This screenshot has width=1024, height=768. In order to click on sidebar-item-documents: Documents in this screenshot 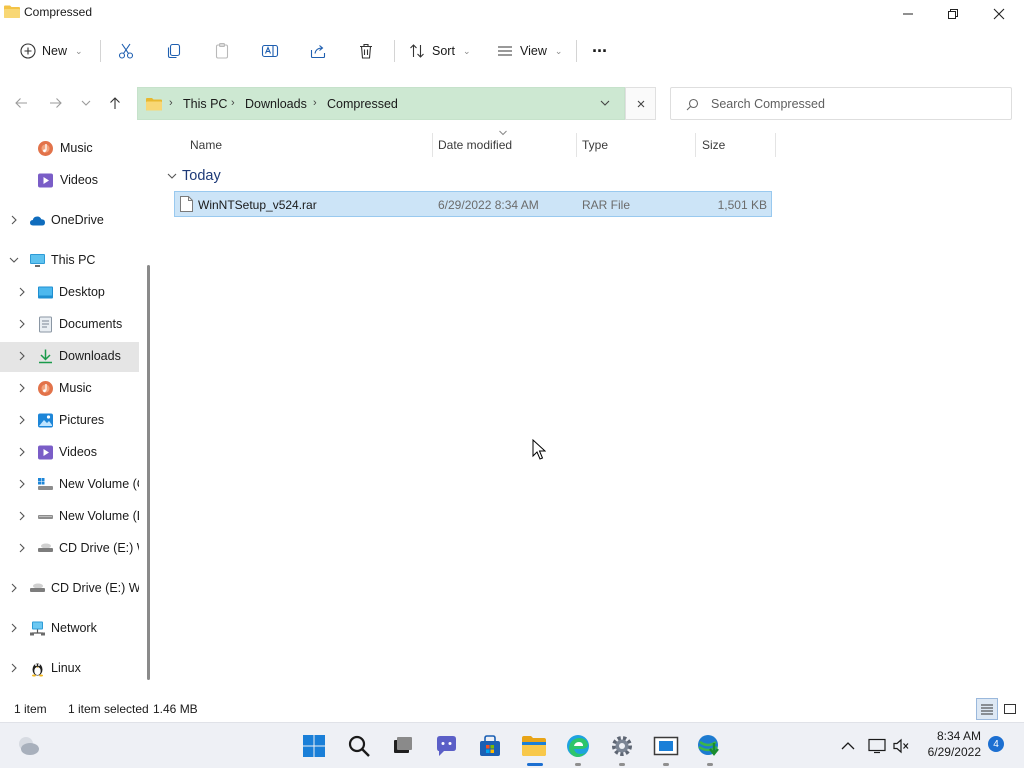, I will do `click(69, 325)`.